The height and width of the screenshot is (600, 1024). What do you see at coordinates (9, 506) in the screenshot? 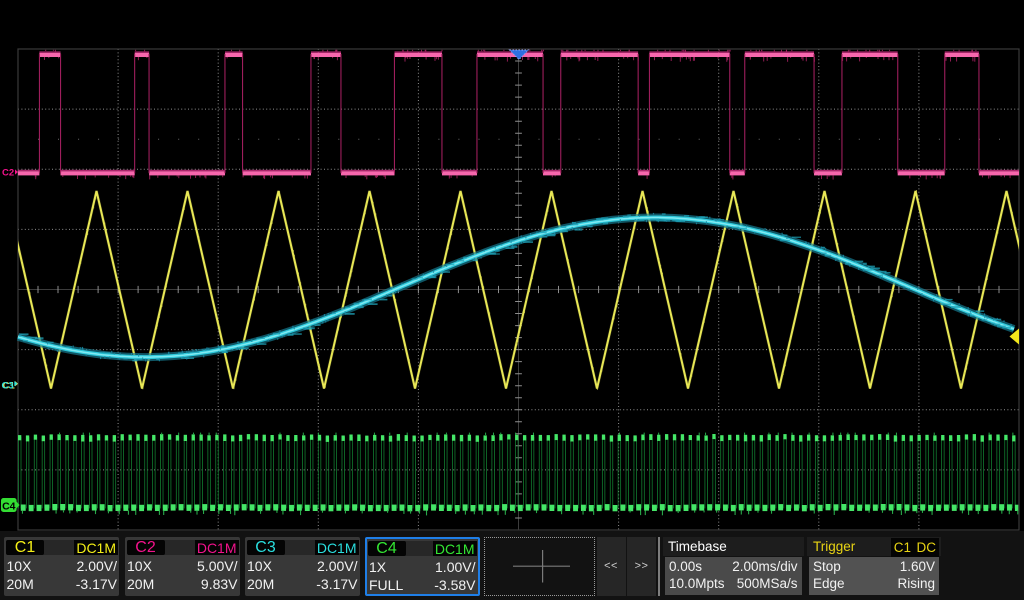
I see `svg-text: C4` at bounding box center [9, 506].